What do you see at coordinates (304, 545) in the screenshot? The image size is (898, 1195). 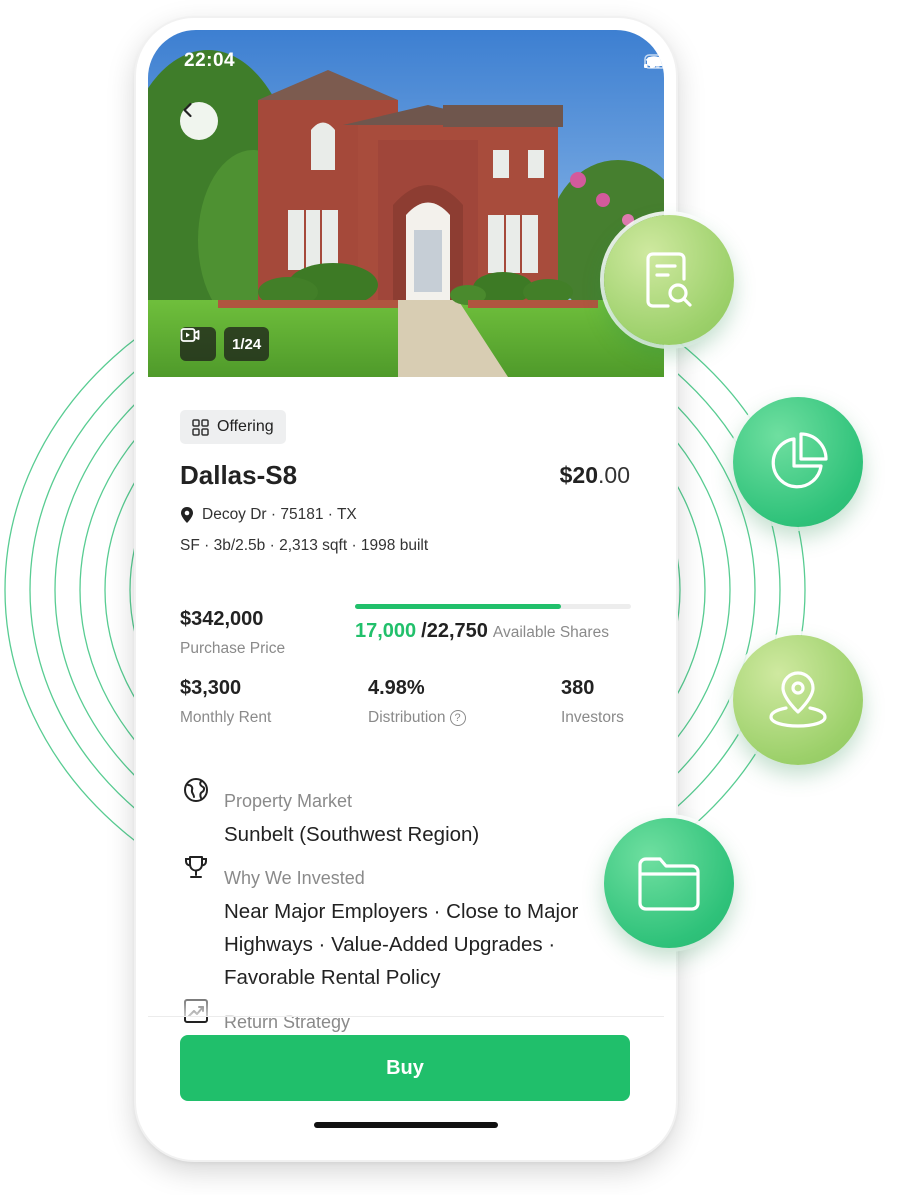 I see `property-specs: SF · 3b/2.5b · 2,313 sqft · 1998 built` at bounding box center [304, 545].